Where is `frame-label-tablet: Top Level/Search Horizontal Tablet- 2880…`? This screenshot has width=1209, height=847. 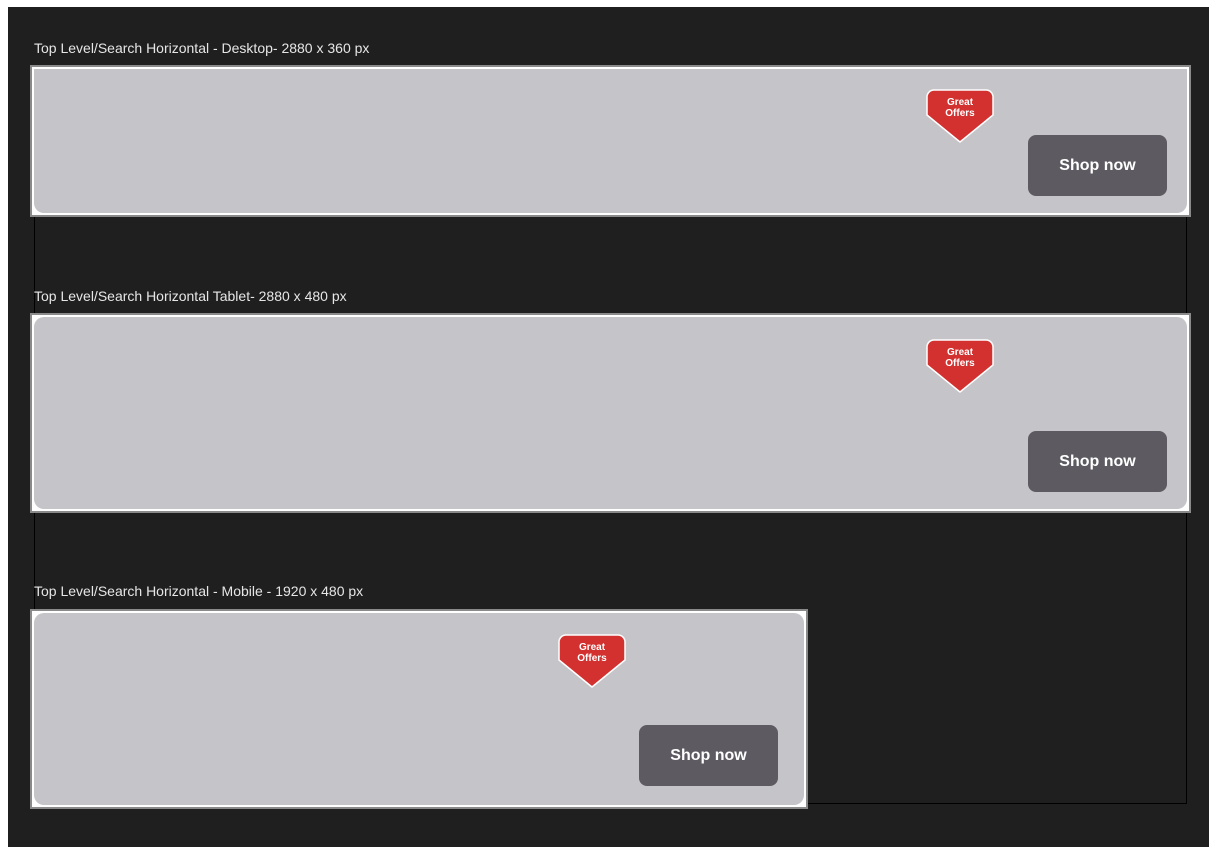 frame-label-tablet: Top Level/Search Horizontal Tablet- 2880… is located at coordinates (190, 296).